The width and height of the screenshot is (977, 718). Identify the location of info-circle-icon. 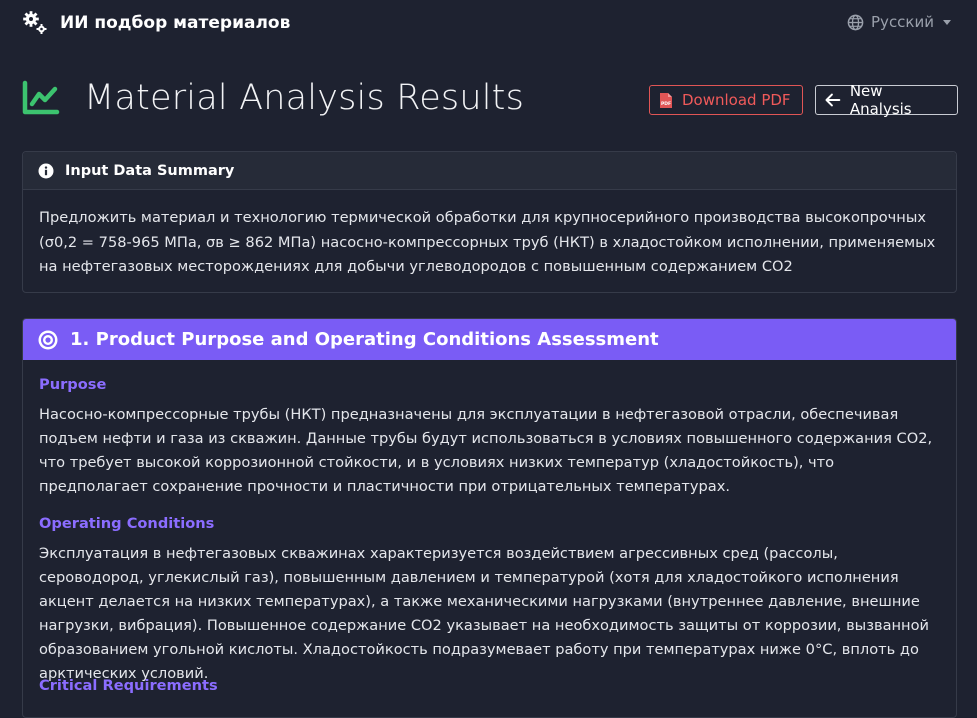
(46, 170).